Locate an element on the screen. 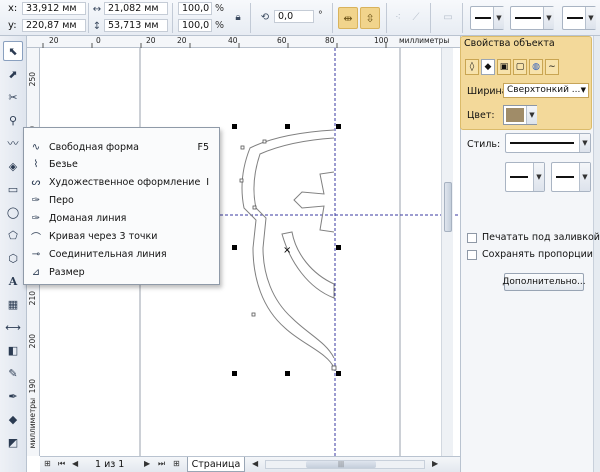  first-page-icon: ⏮ is located at coordinates (61, 464).